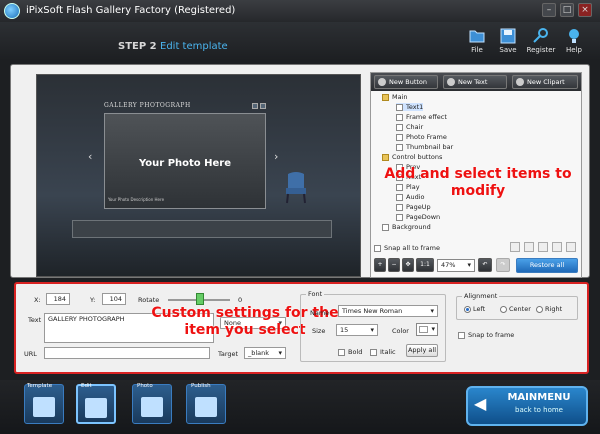 Image resolution: width=600 pixels, height=434 pixels. Describe the element at coordinates (423, 217) in the screenshot. I see `tree-item-label: PageDown` at that location.